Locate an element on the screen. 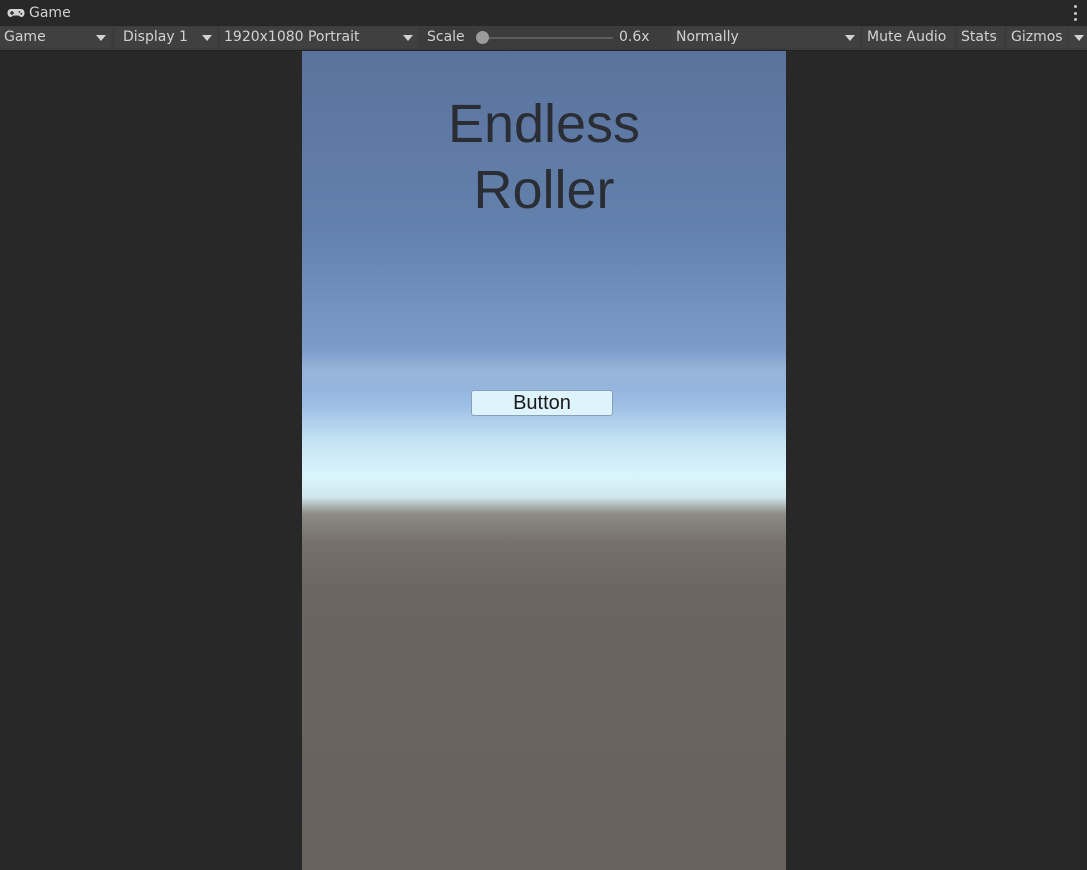  scale-slider-thumb is located at coordinates (482, 37).